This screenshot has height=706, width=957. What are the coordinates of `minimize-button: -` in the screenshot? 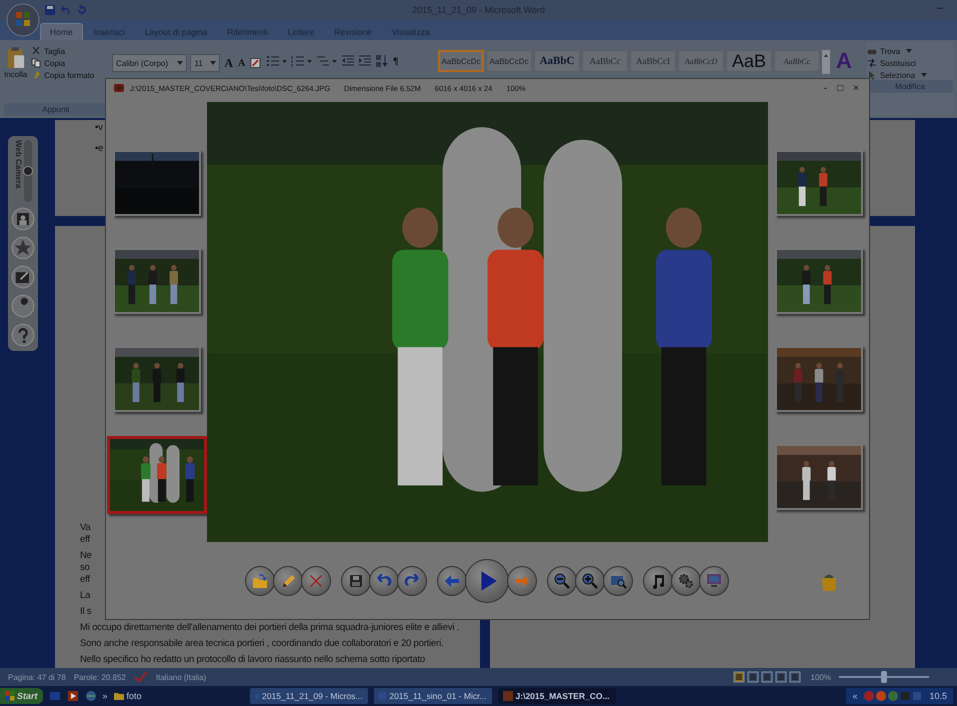 It's located at (826, 88).